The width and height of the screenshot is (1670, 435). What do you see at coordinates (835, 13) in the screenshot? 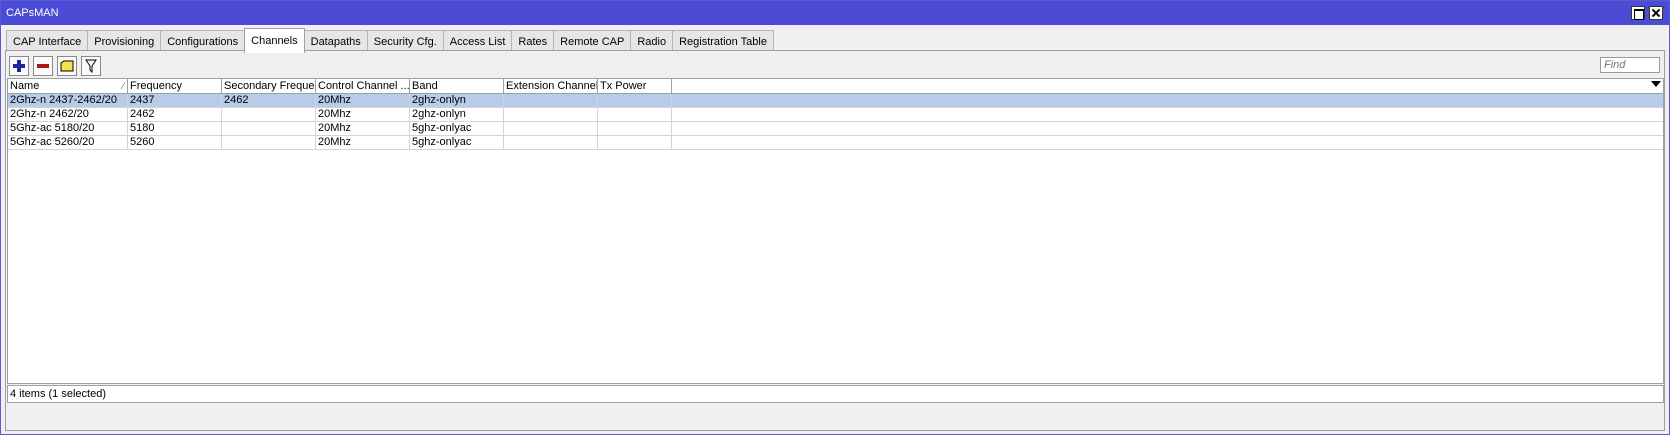
I see `title-bar: CAPsMAN` at bounding box center [835, 13].